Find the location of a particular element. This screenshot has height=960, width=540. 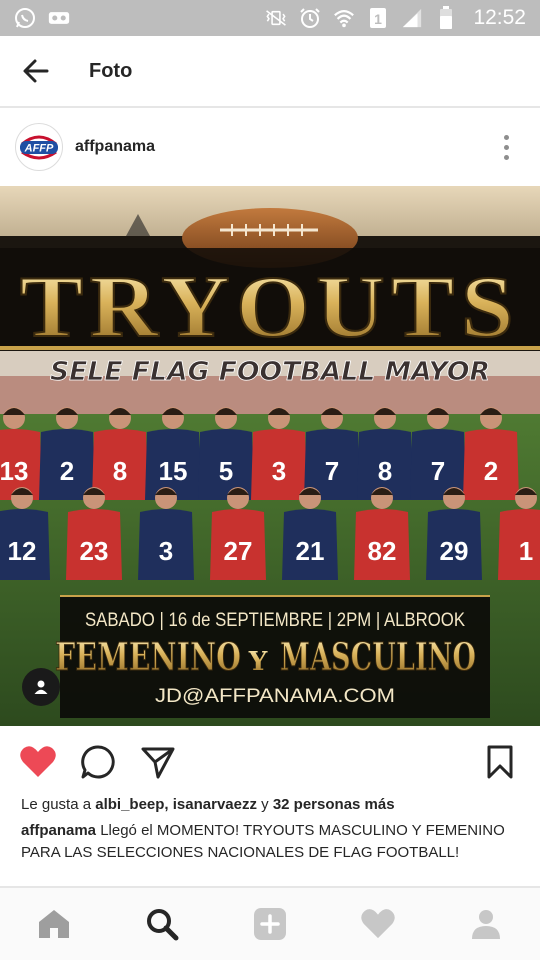

alarm-icon is located at coordinates (310, 18).